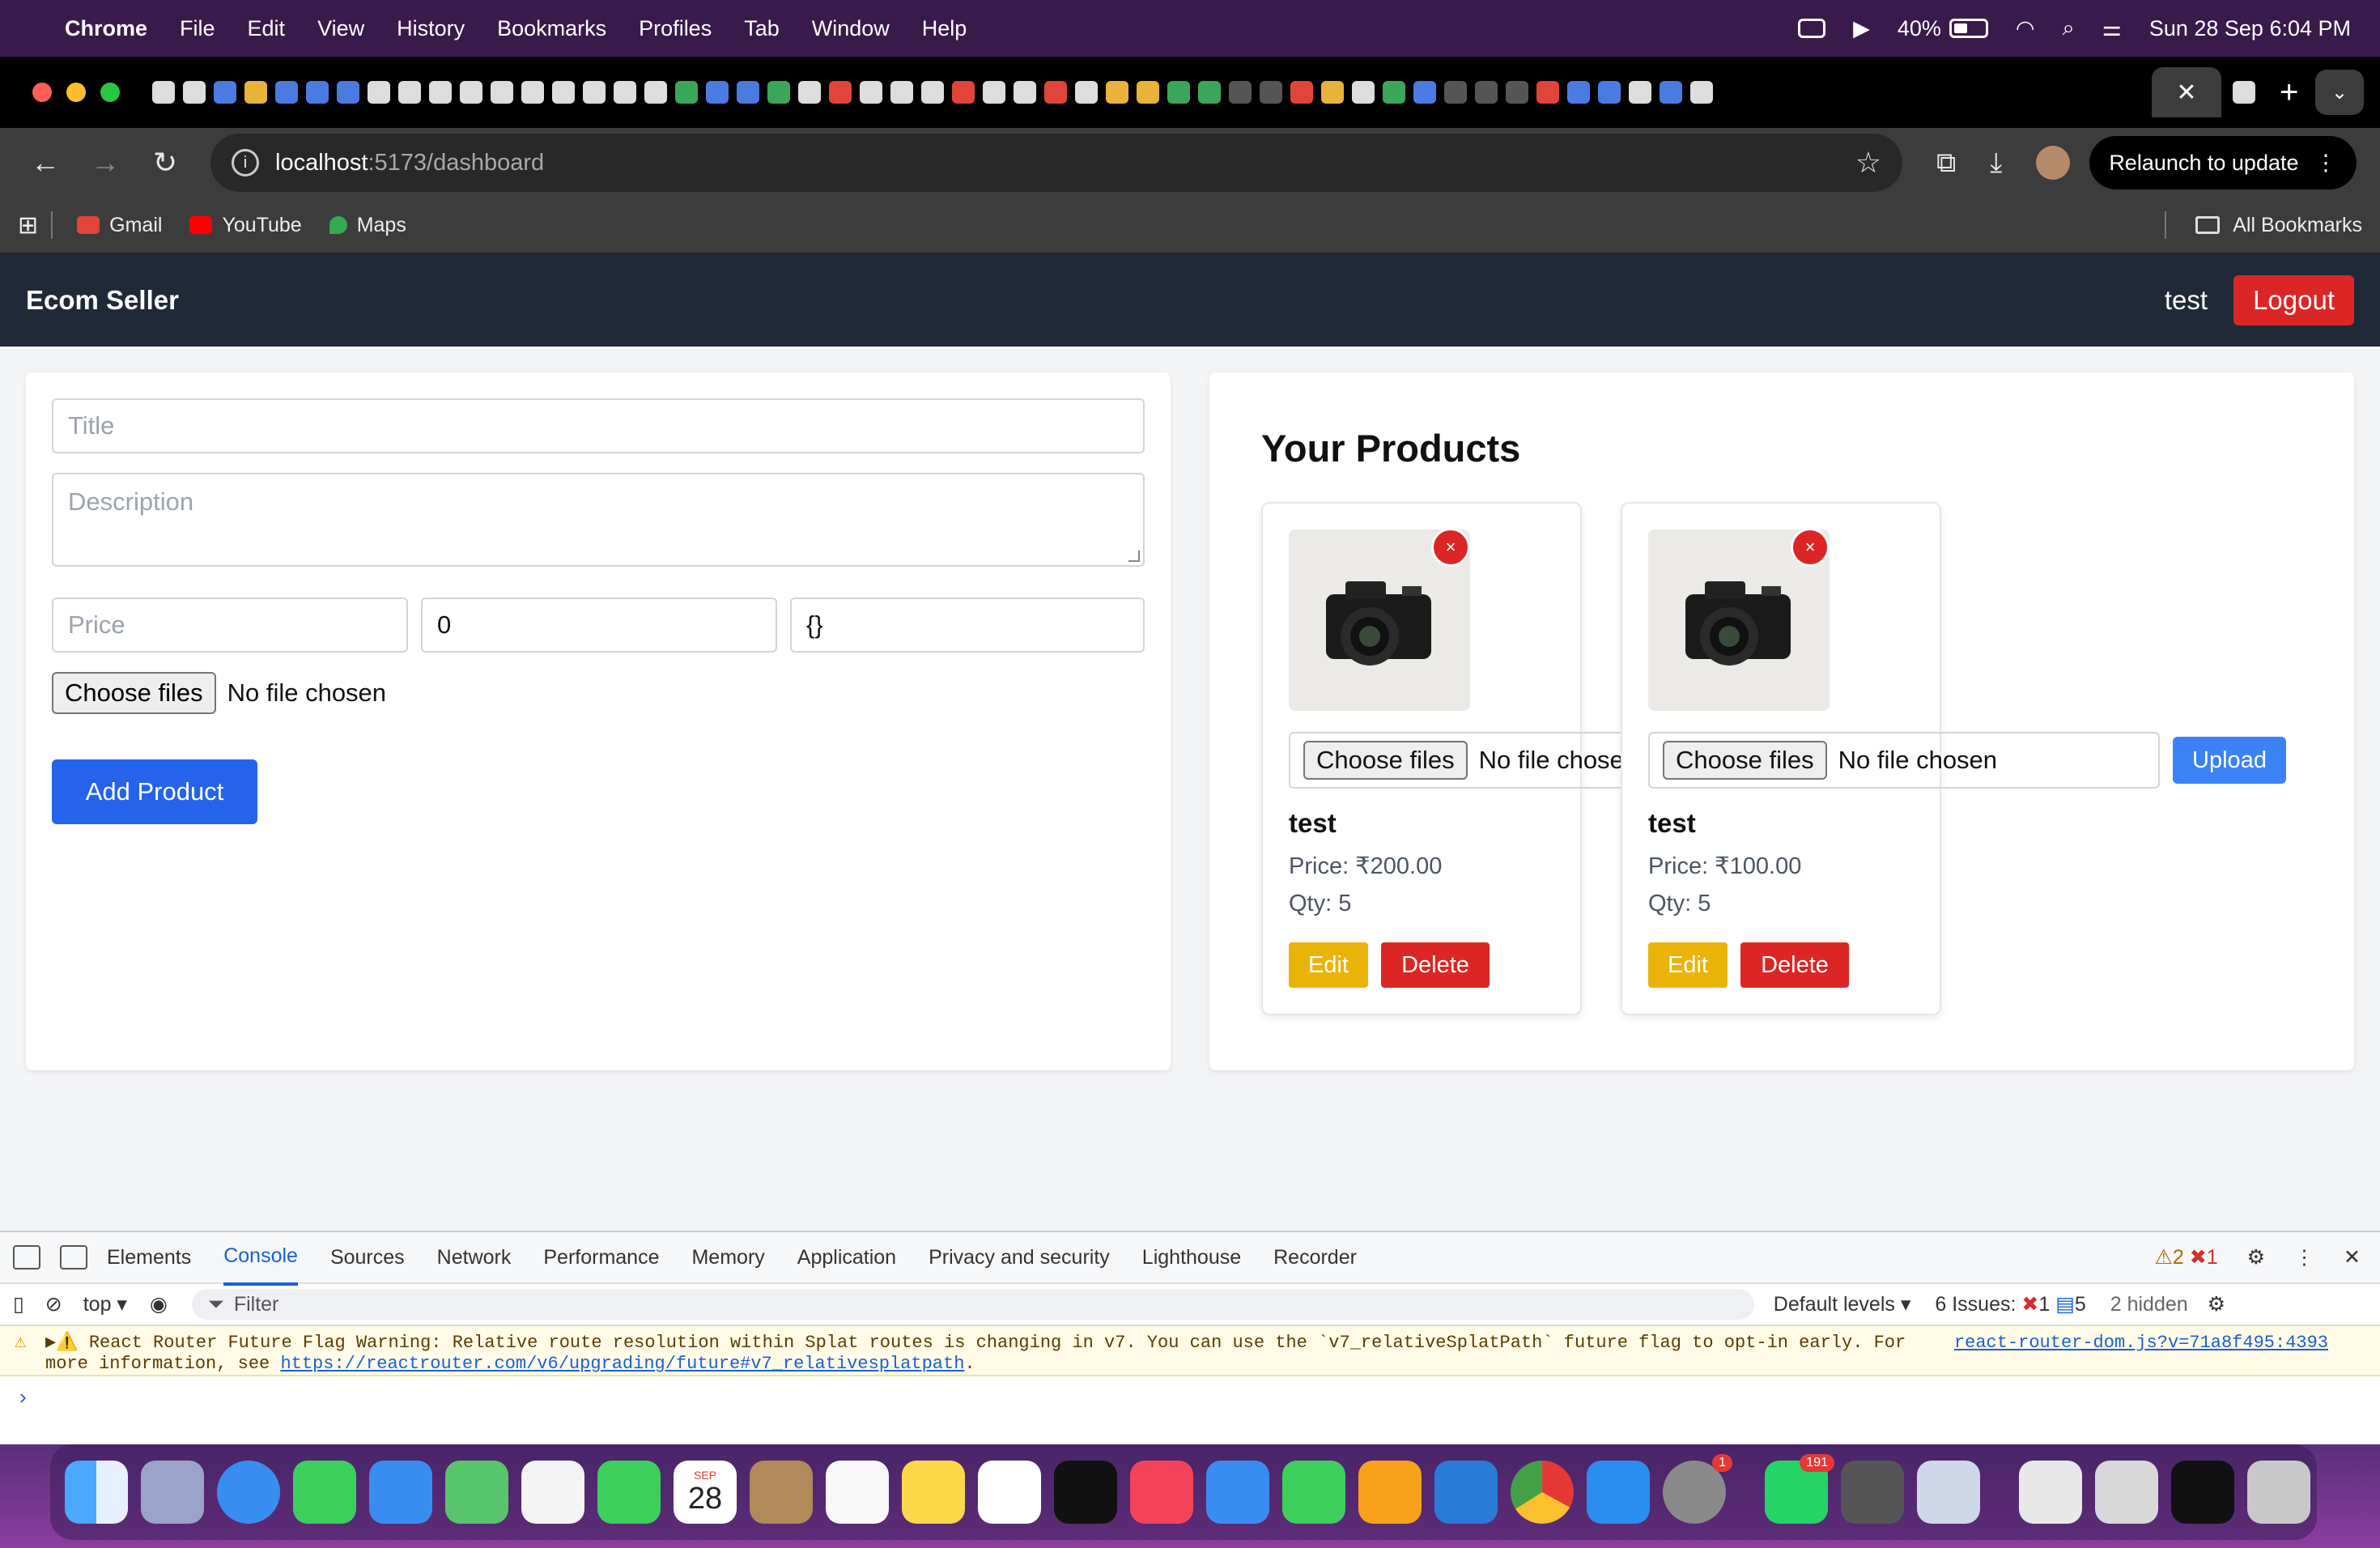 The width and height of the screenshot is (2380, 1548). Describe the element at coordinates (1085, 1493) in the screenshot. I see `apple-tv-icon` at that location.